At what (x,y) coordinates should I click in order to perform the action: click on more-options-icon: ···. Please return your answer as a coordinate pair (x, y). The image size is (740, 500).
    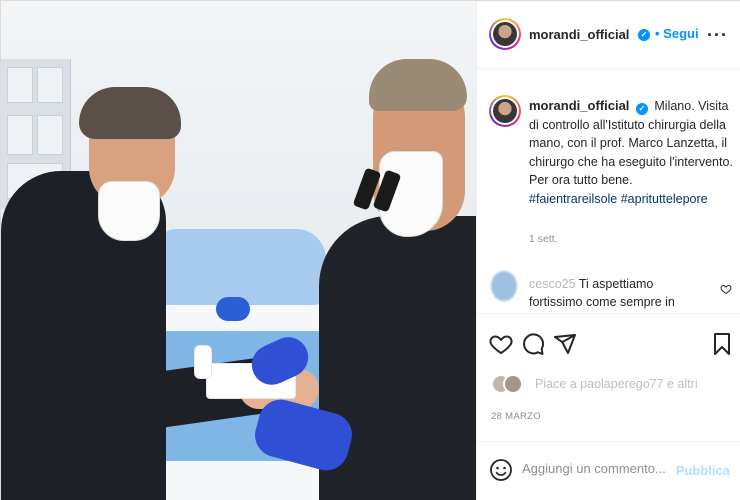
    Looking at the image, I should click on (717, 35).